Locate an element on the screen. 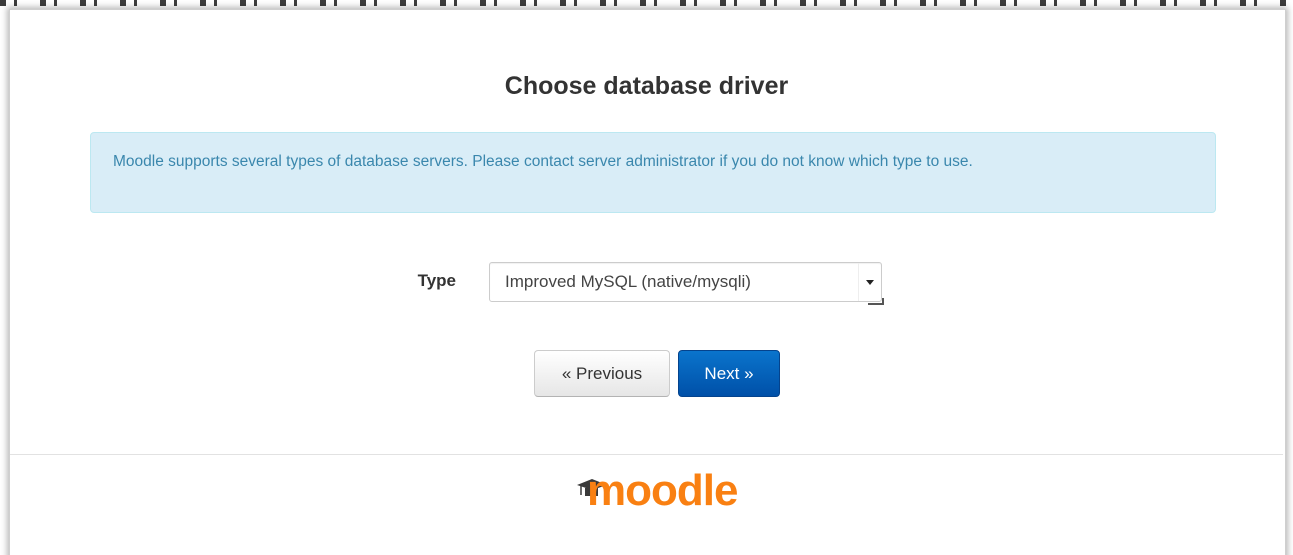 The width and height of the screenshot is (1293, 555). cropped-text-remnant is located at coordinates (646, 3).